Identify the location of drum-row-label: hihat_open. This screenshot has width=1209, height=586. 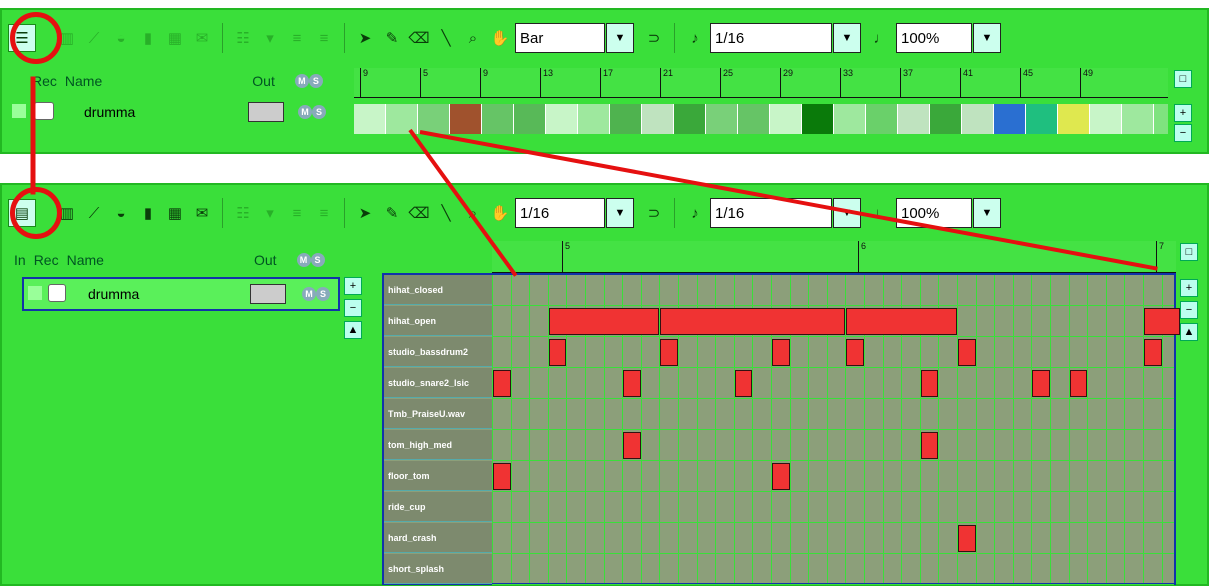
(438, 321).